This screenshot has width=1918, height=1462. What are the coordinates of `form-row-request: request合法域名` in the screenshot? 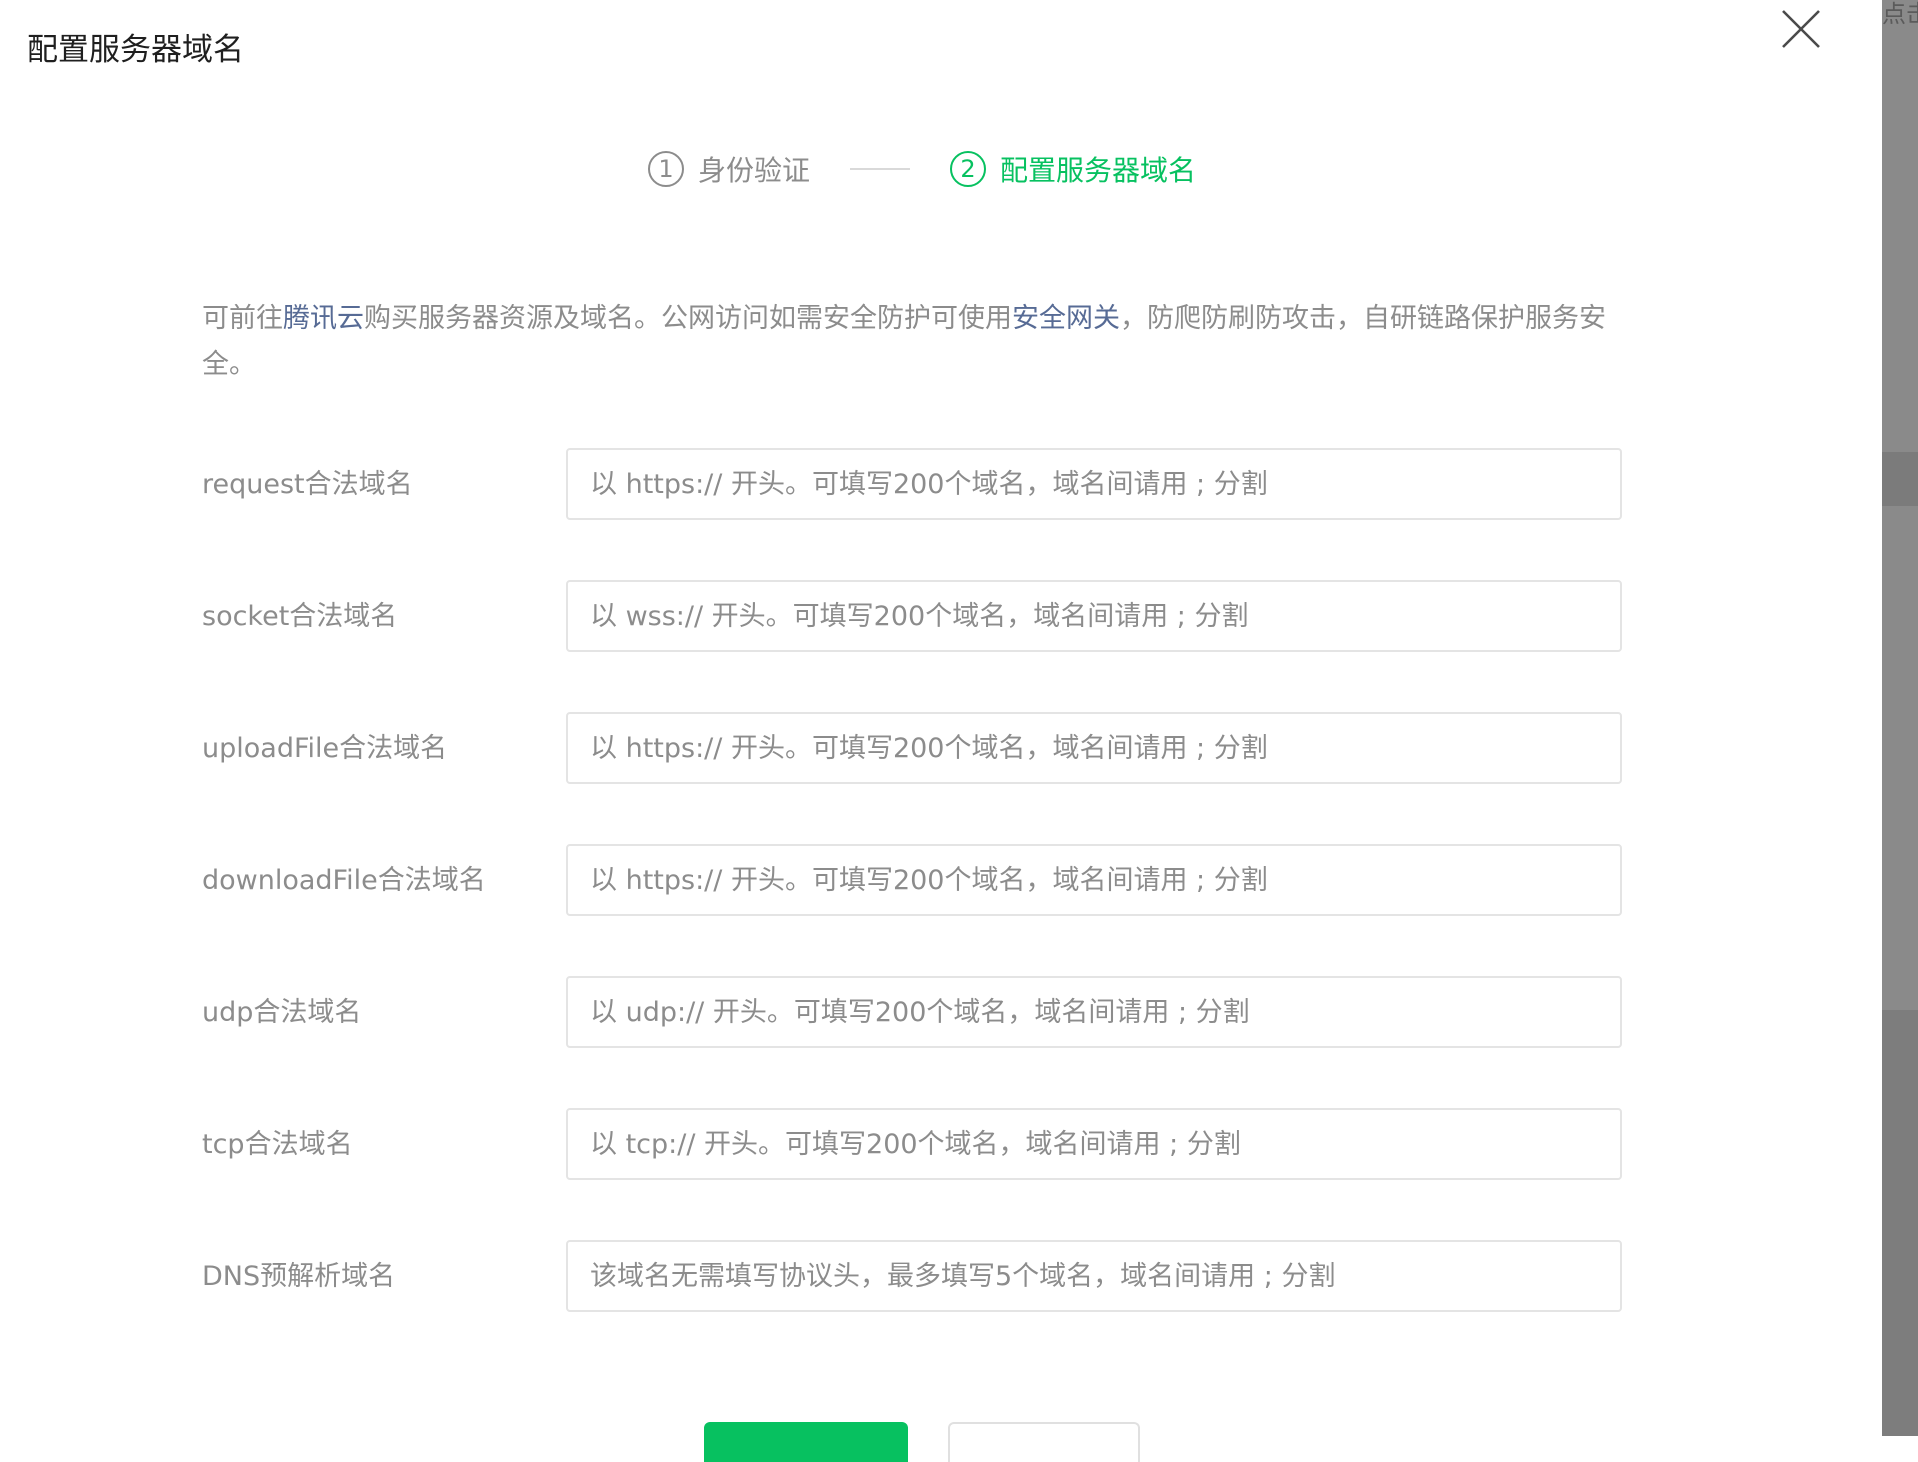 It's located at (912, 484).